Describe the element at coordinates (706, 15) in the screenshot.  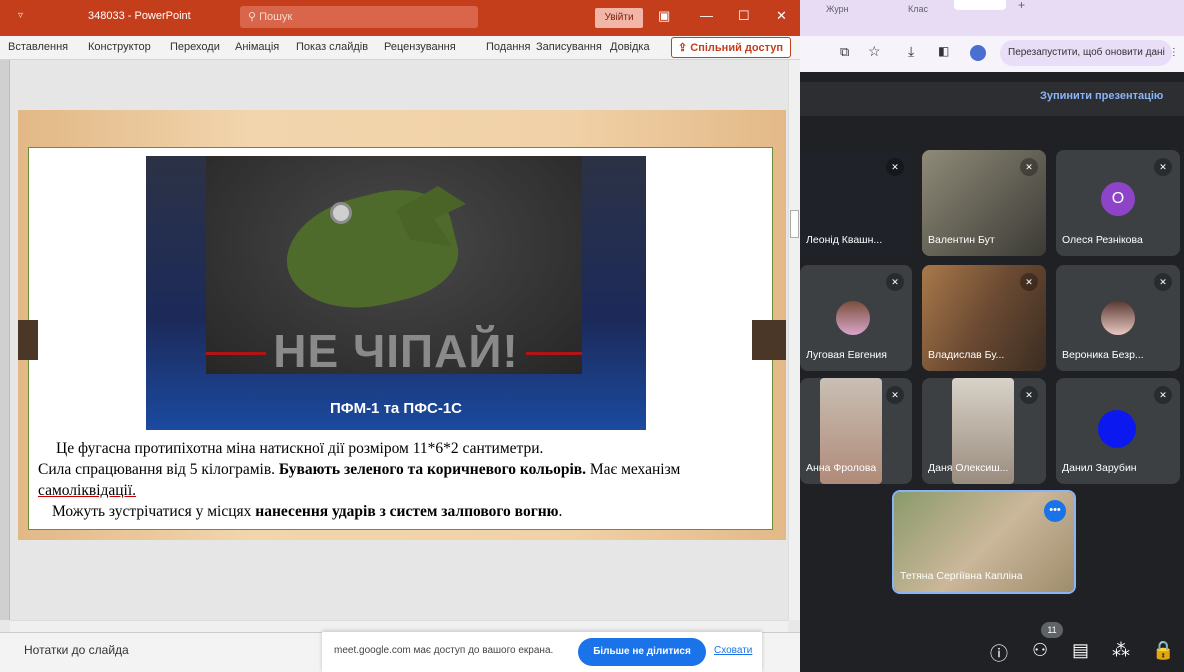
I see `minimize-icon: —` at that location.